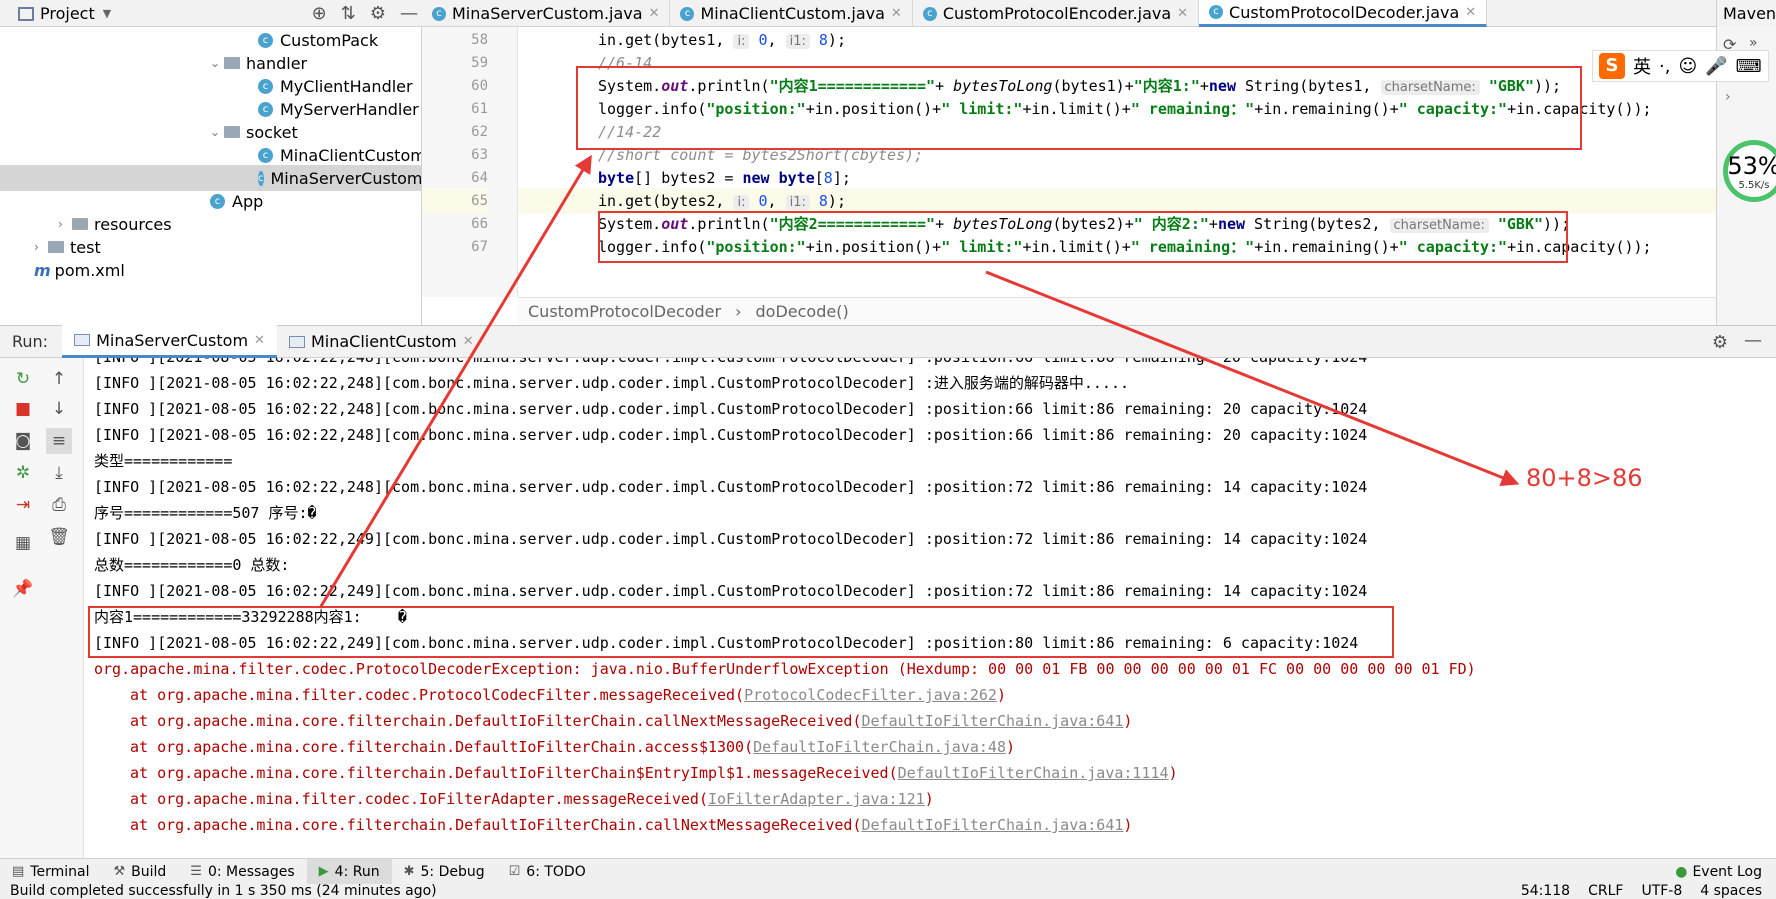 The width and height of the screenshot is (1776, 899). Describe the element at coordinates (1716, 66) in the screenshot. I see `ime-microphone-icon: 🎤` at that location.